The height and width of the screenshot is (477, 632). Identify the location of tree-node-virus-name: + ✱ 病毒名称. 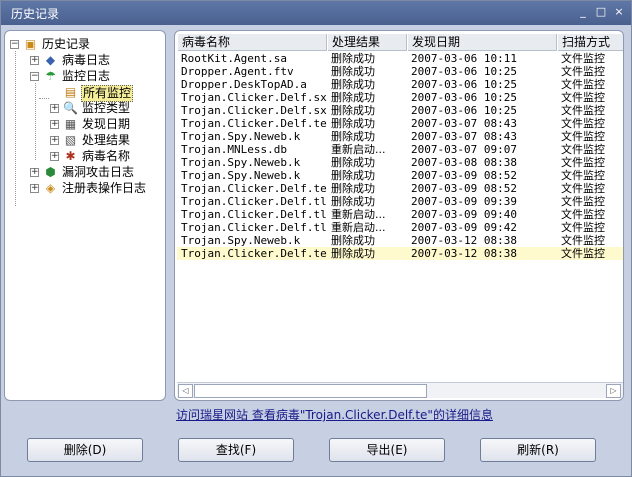
(85, 156).